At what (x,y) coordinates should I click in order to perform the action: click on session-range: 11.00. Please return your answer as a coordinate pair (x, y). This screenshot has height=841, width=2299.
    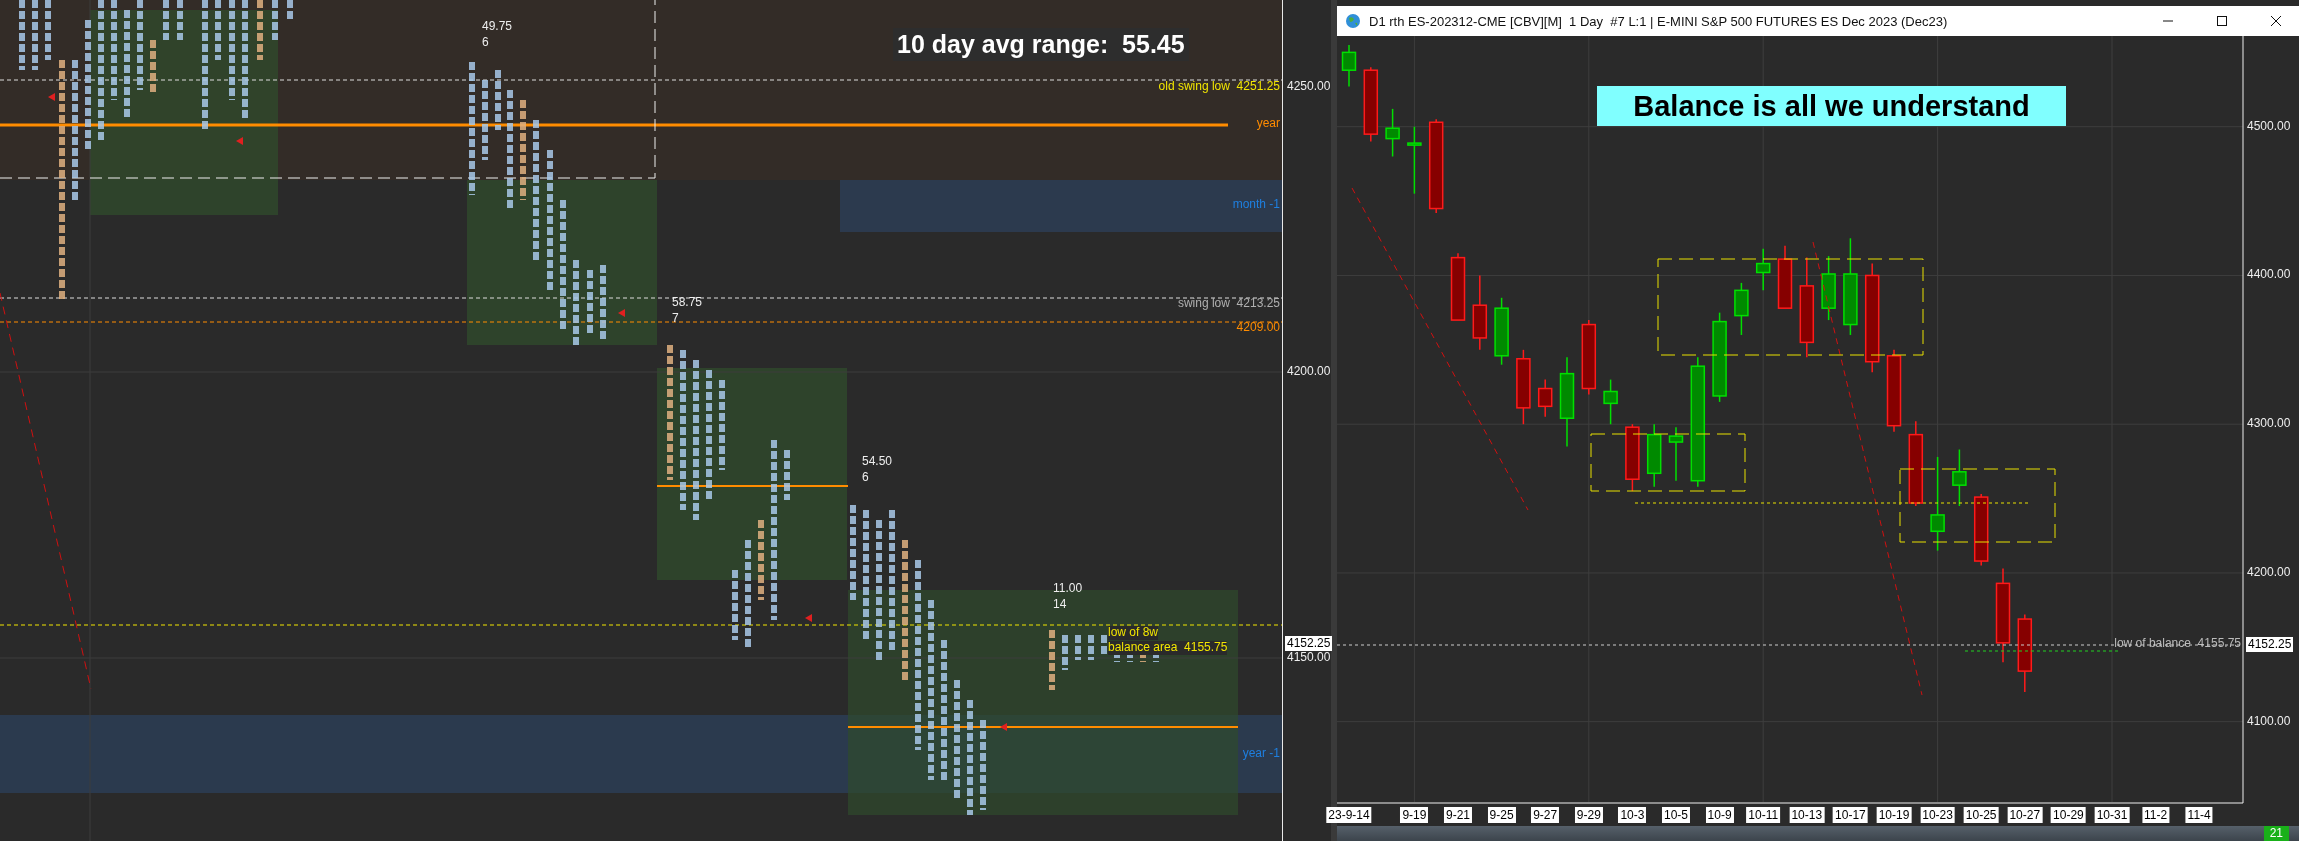
    Looking at the image, I should click on (1068, 589).